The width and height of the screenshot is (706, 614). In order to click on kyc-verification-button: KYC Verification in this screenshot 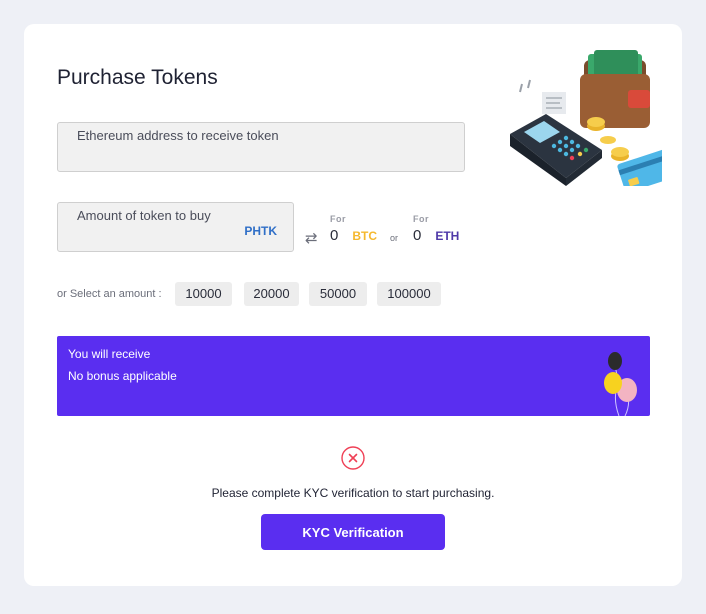, I will do `click(353, 532)`.